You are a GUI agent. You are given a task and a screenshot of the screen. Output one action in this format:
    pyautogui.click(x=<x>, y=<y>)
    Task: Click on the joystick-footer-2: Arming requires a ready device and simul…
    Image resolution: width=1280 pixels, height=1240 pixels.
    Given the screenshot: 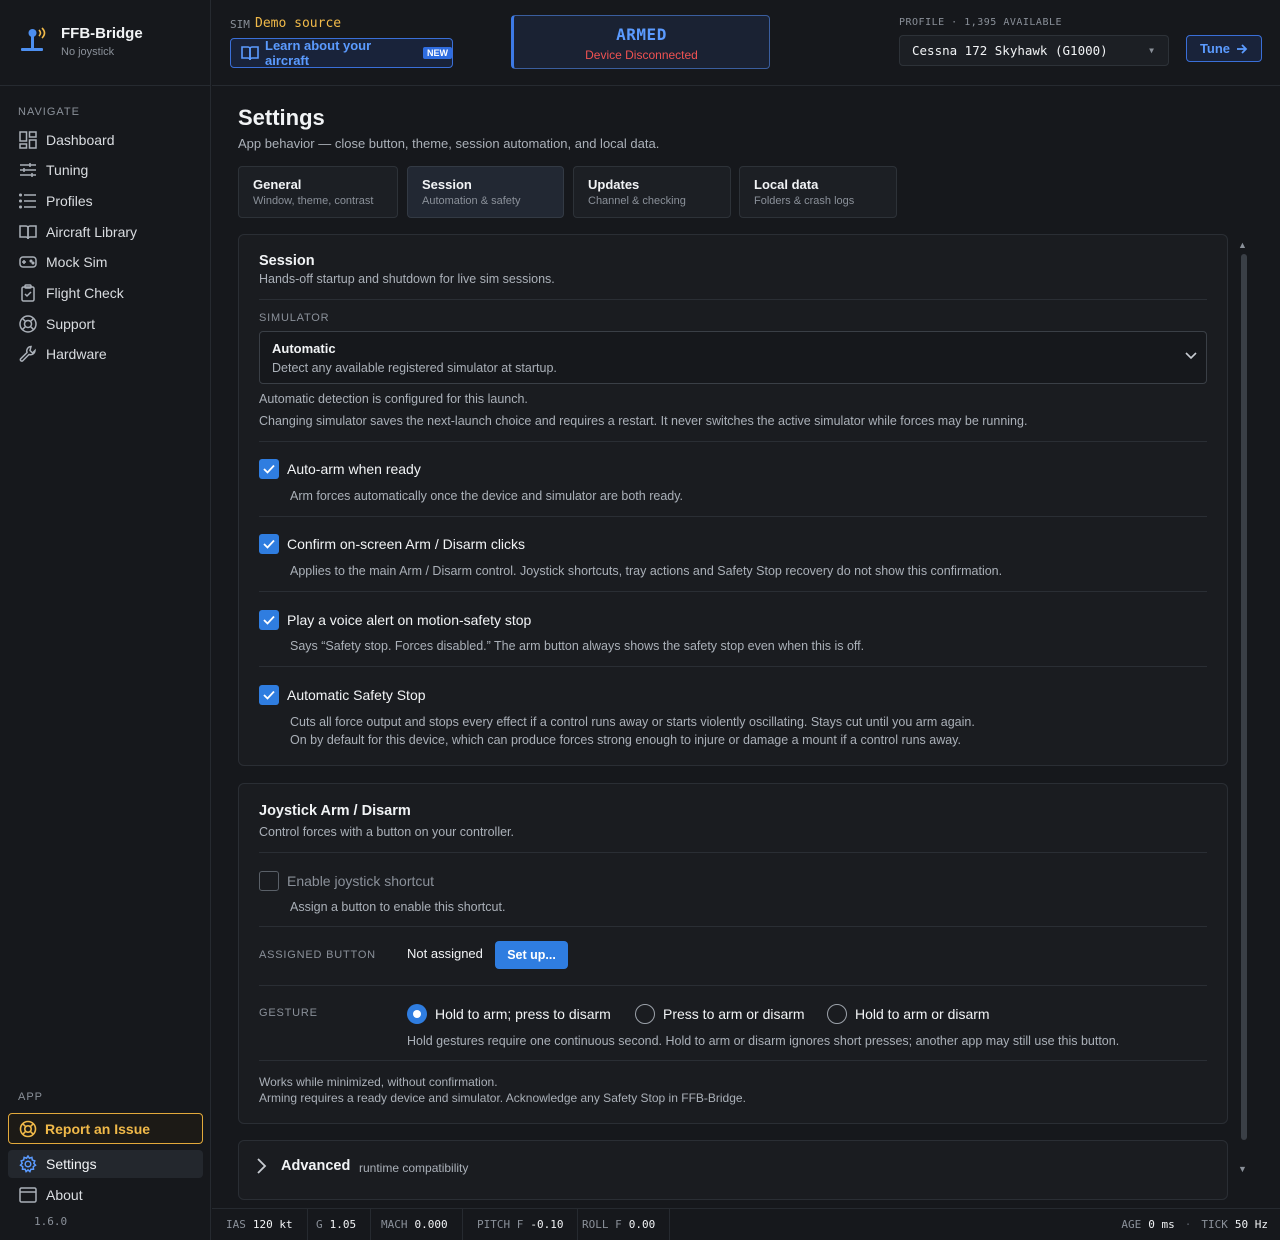 What is the action you would take?
    pyautogui.click(x=502, y=1098)
    